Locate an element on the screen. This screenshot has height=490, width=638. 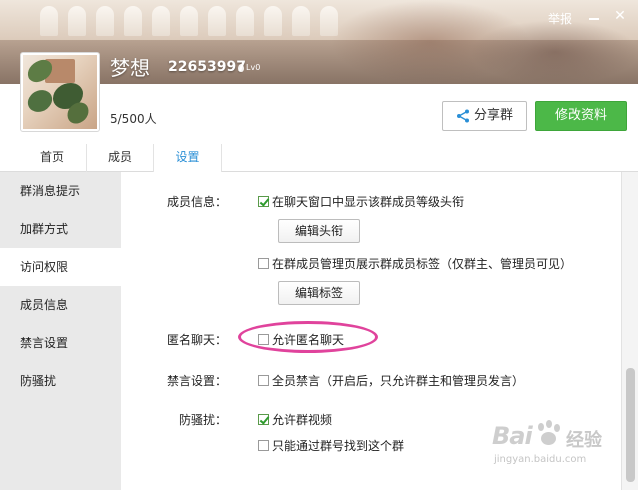
sidebar-item-anti-harassment: 防骚扰 is located at coordinates (60, 381).